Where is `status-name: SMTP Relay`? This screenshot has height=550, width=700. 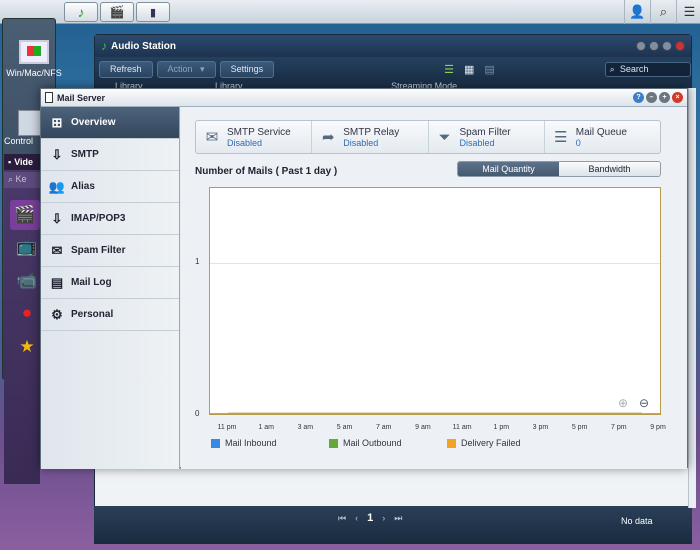 status-name: SMTP Relay is located at coordinates (371, 132).